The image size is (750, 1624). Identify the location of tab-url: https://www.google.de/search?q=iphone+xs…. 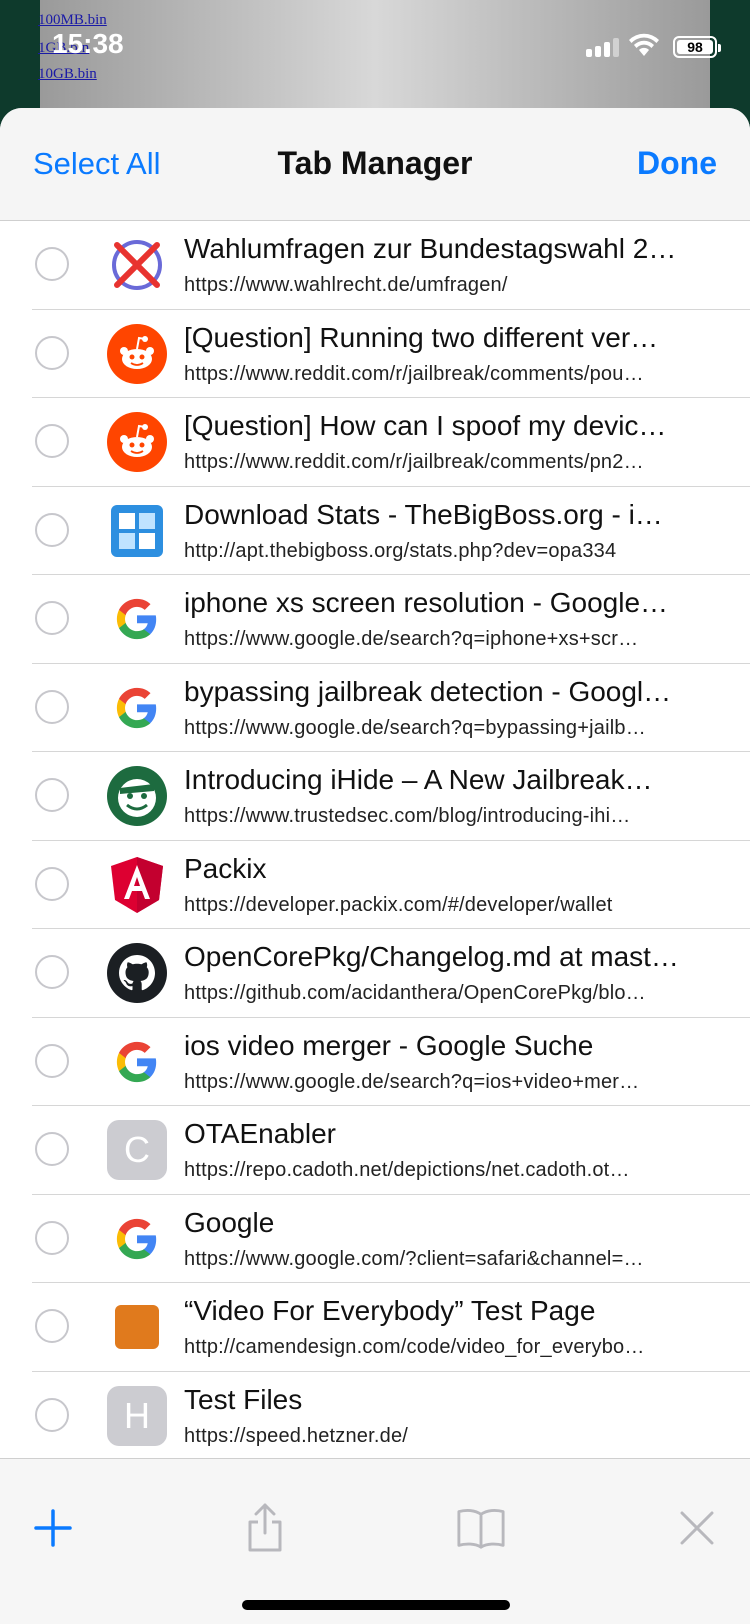
(411, 639).